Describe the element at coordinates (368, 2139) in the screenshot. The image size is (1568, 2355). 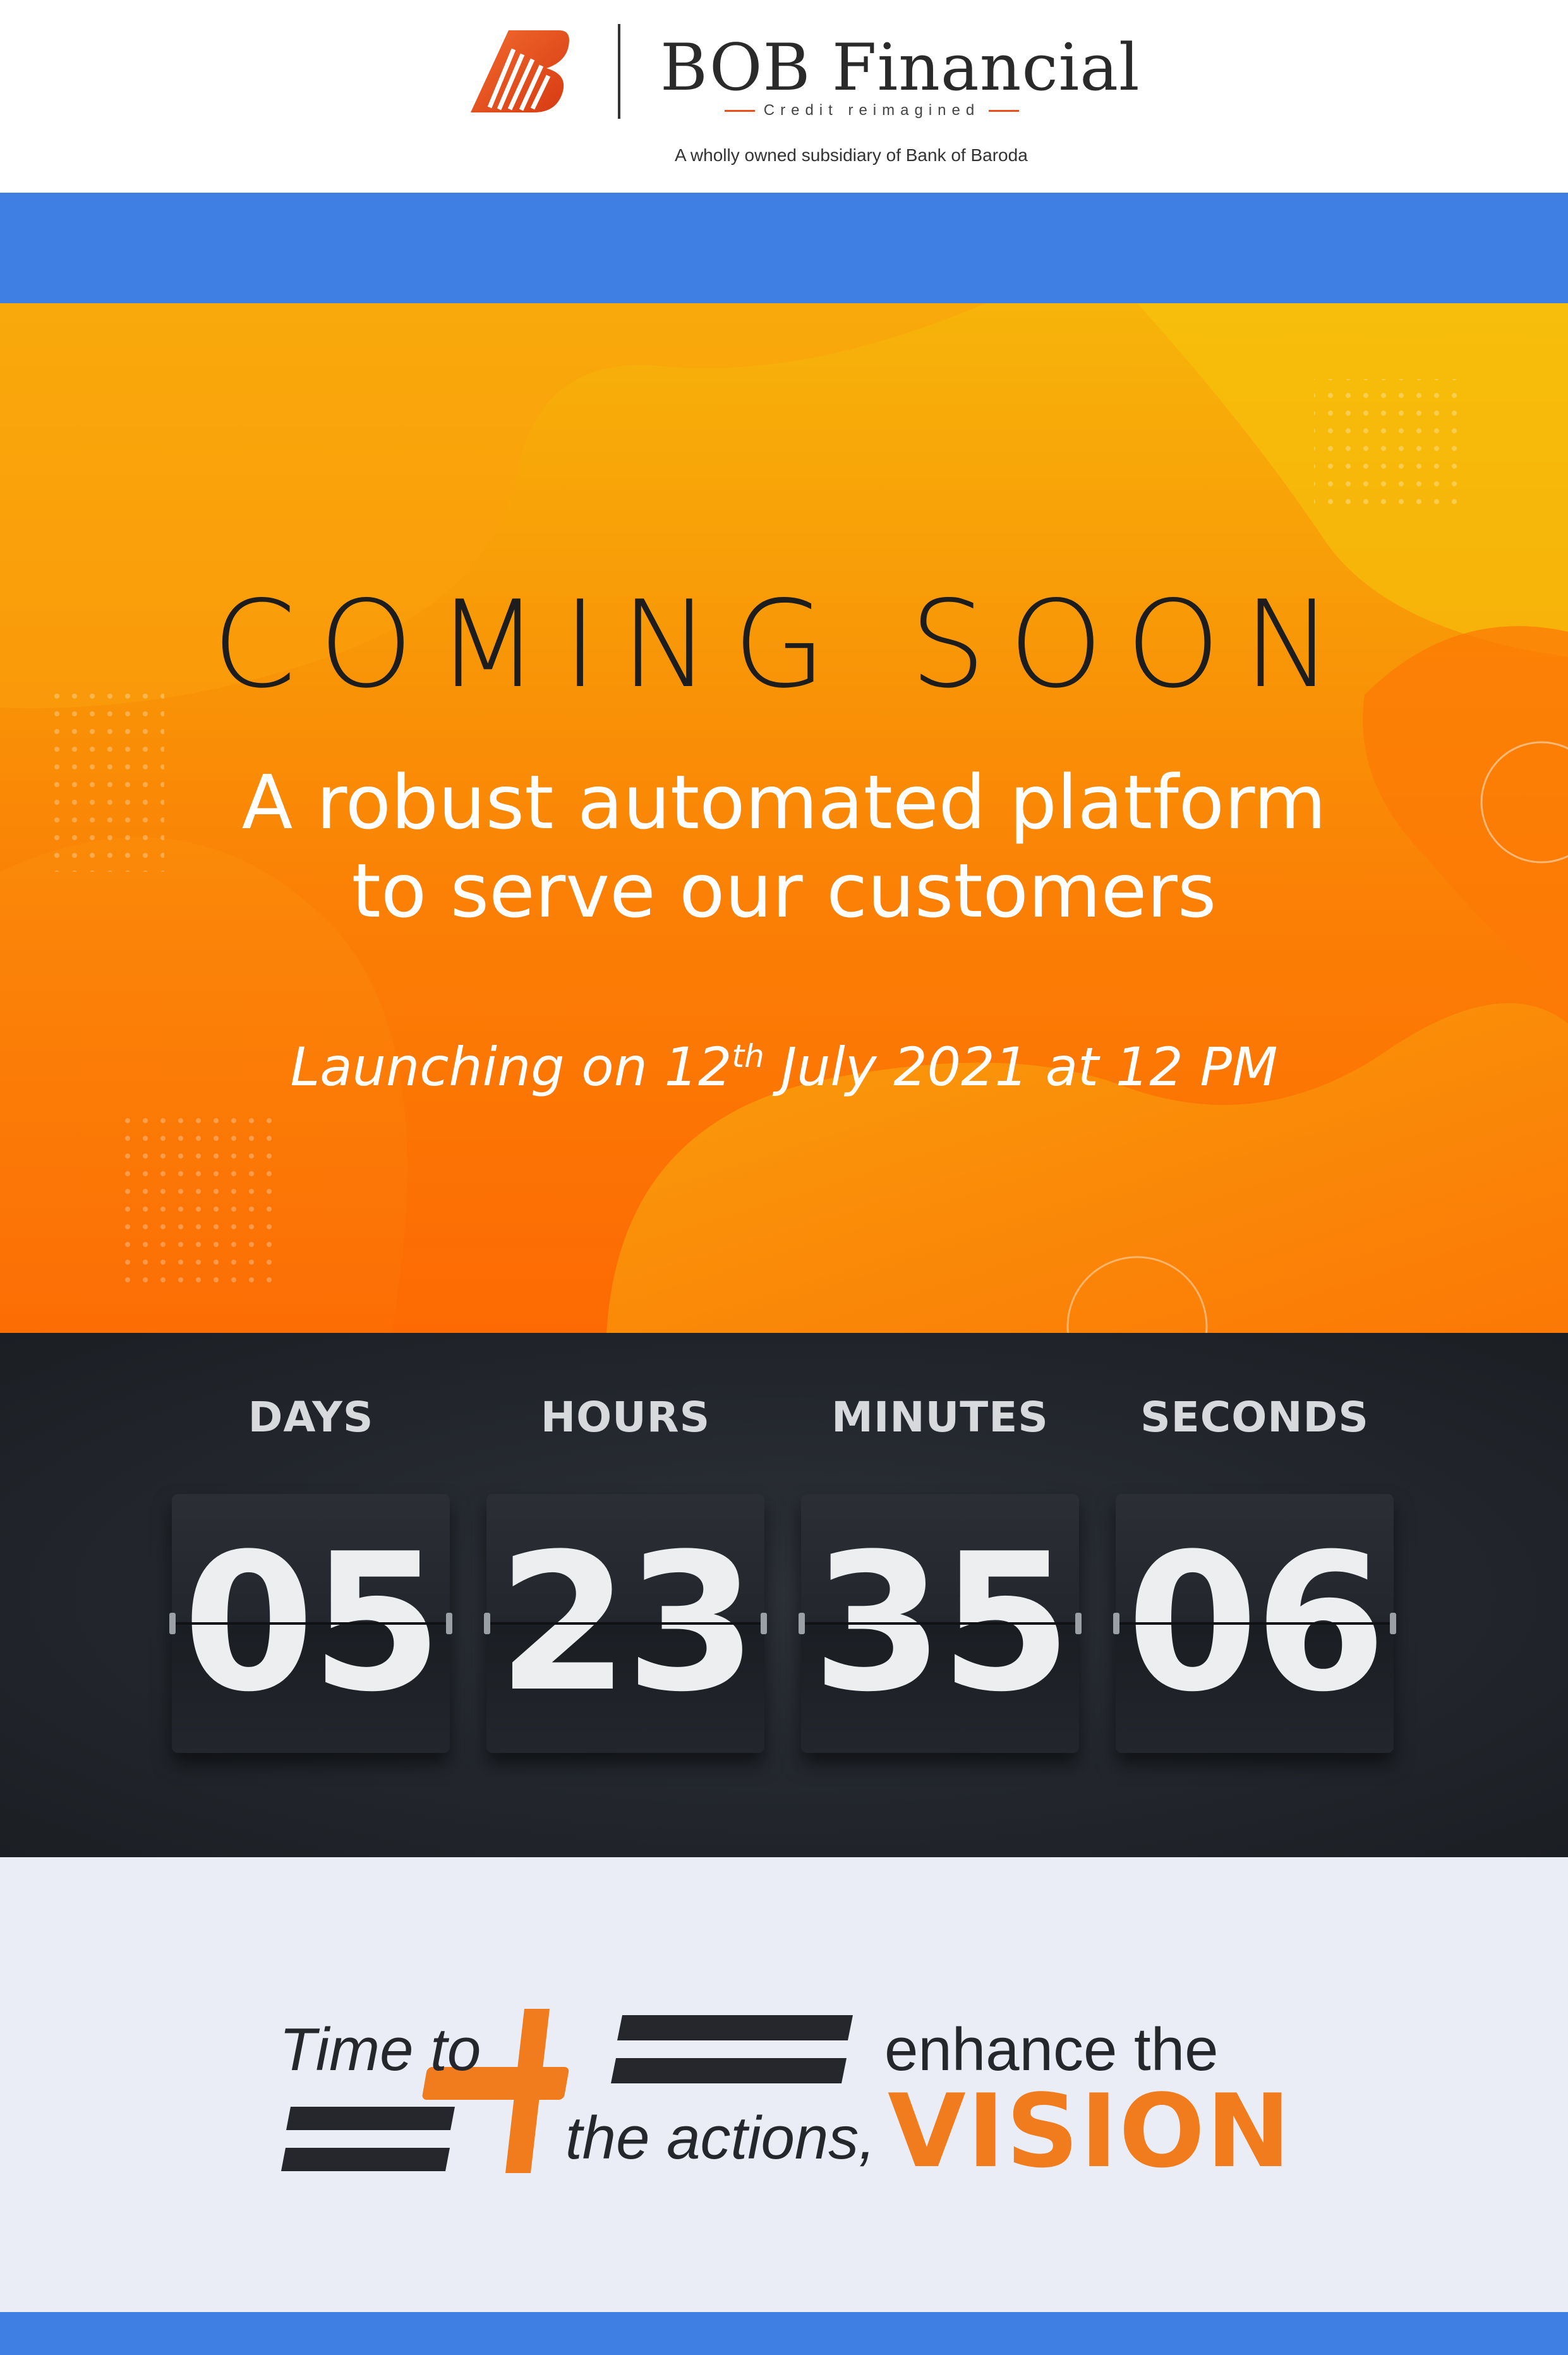
I see `minus-icon` at that location.